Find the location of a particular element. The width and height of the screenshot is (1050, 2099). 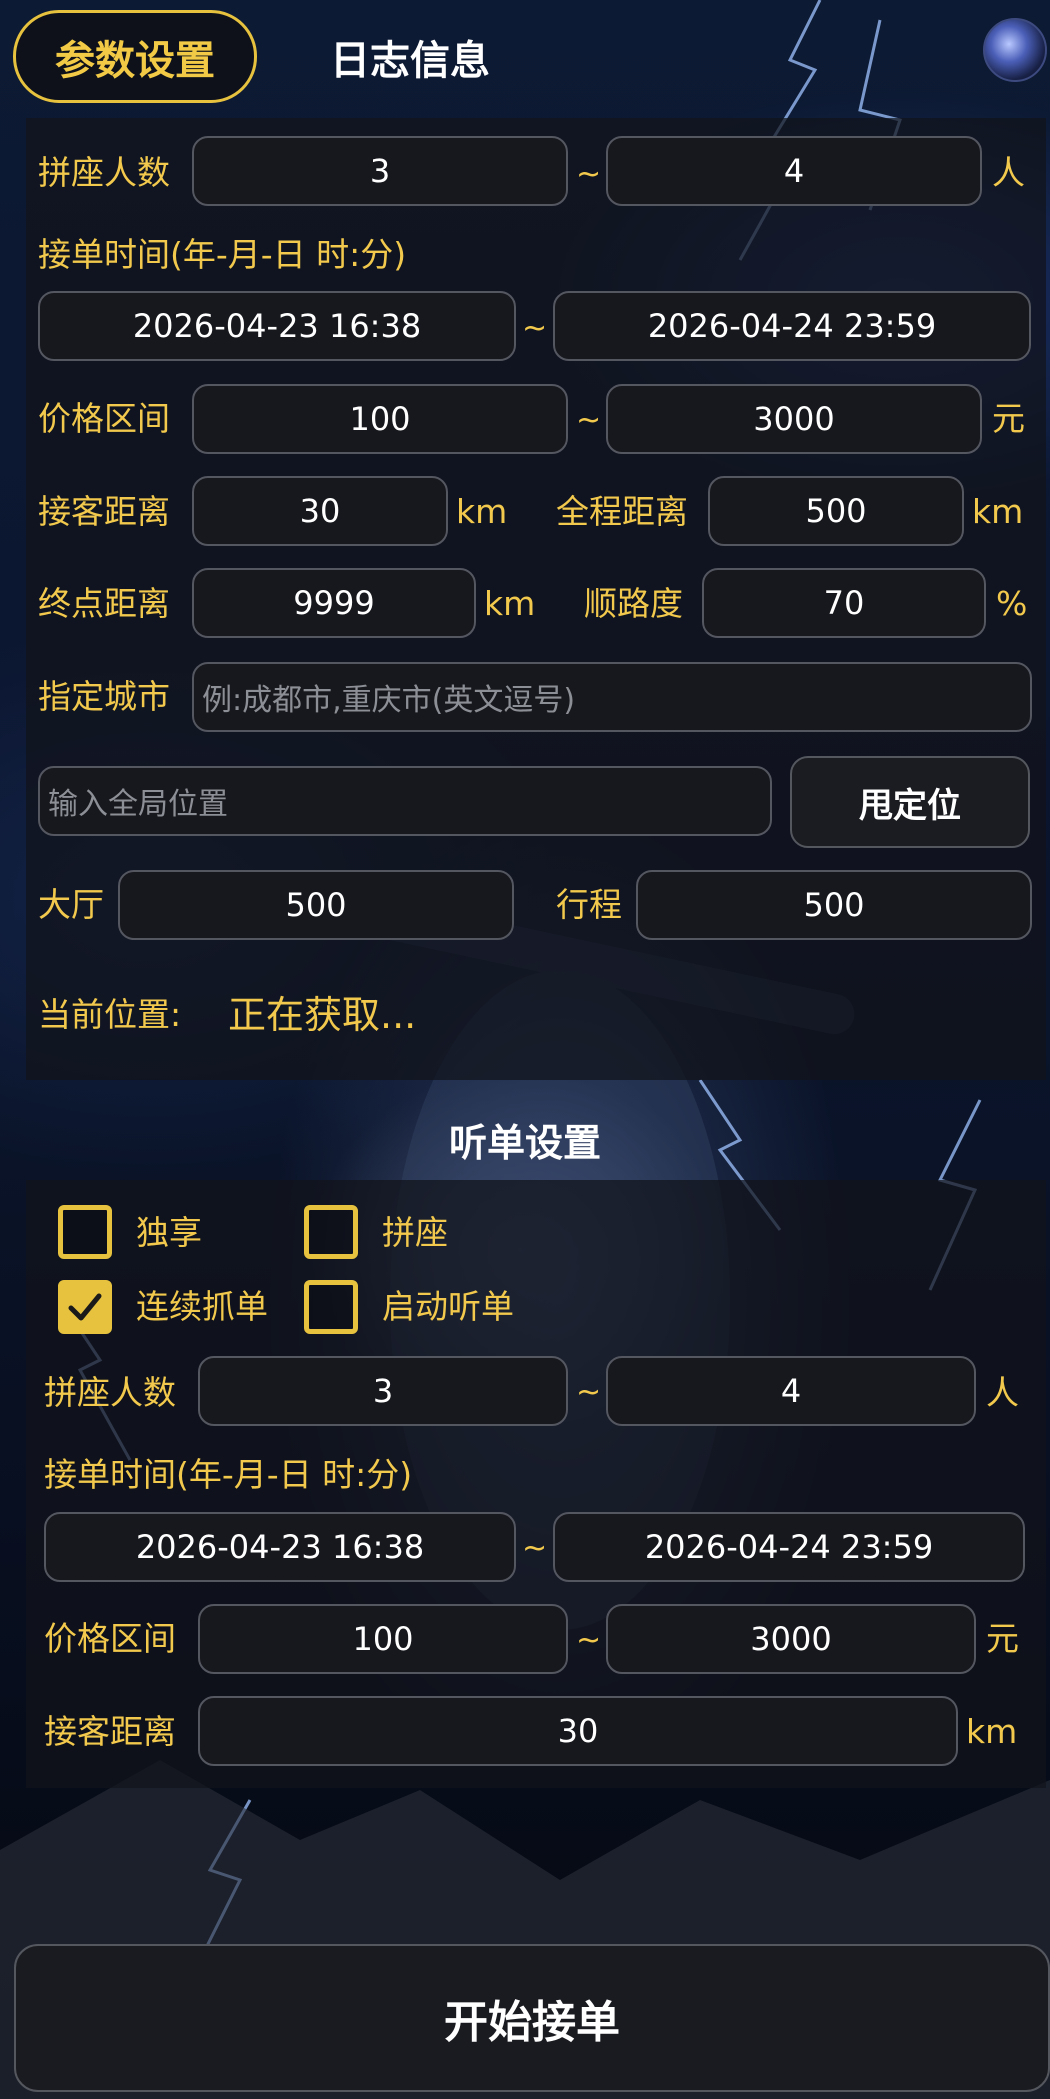

checkbox-start-listen is located at coordinates (331, 1307).